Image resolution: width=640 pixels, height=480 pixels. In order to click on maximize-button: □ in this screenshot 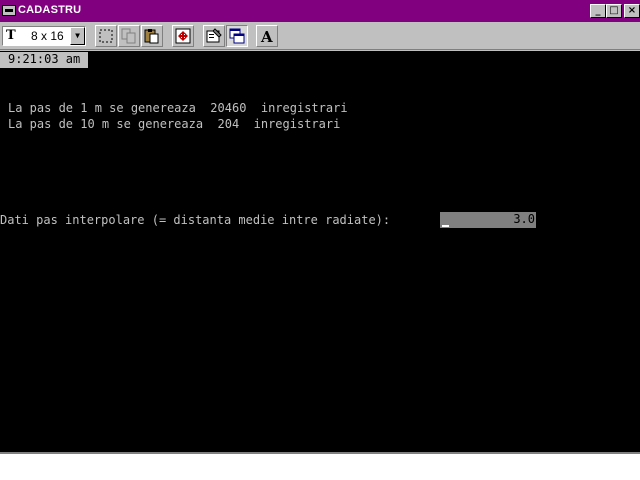, I will do `click(614, 11)`.